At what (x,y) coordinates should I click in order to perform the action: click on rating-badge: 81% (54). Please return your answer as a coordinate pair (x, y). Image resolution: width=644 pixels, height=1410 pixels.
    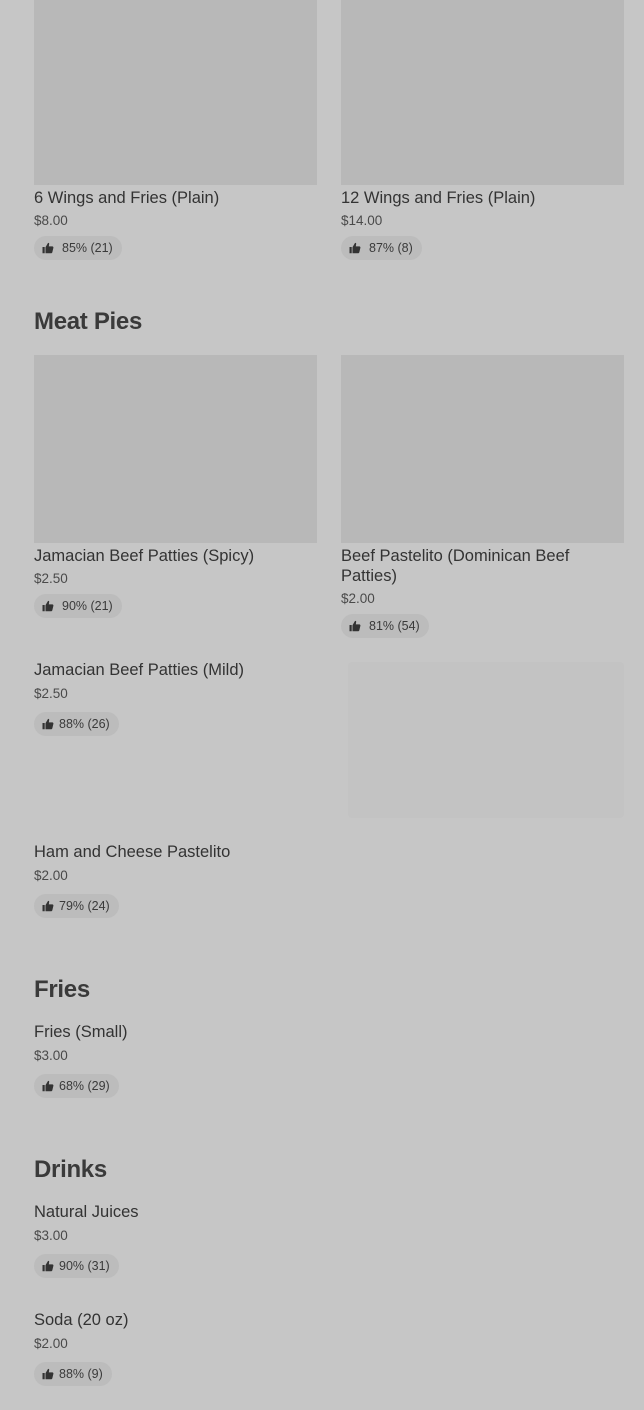
    Looking at the image, I should click on (385, 626).